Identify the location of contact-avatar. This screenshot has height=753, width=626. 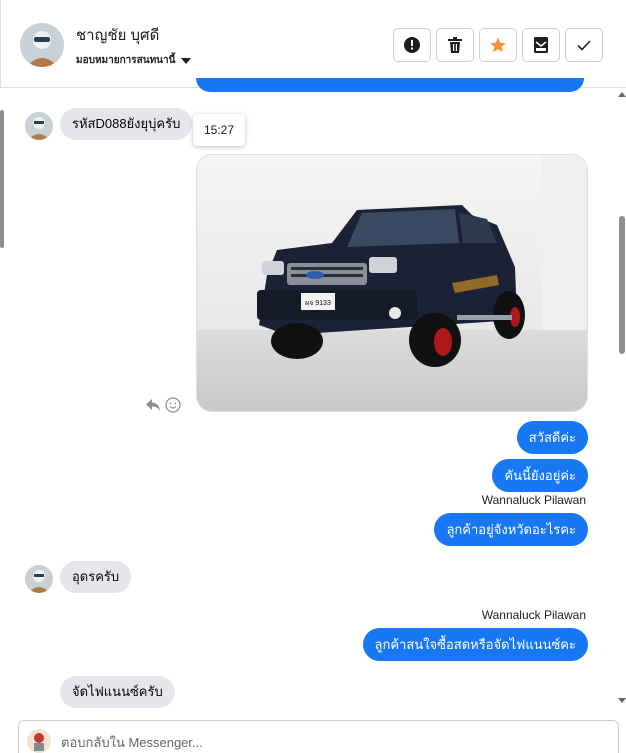
(42, 45).